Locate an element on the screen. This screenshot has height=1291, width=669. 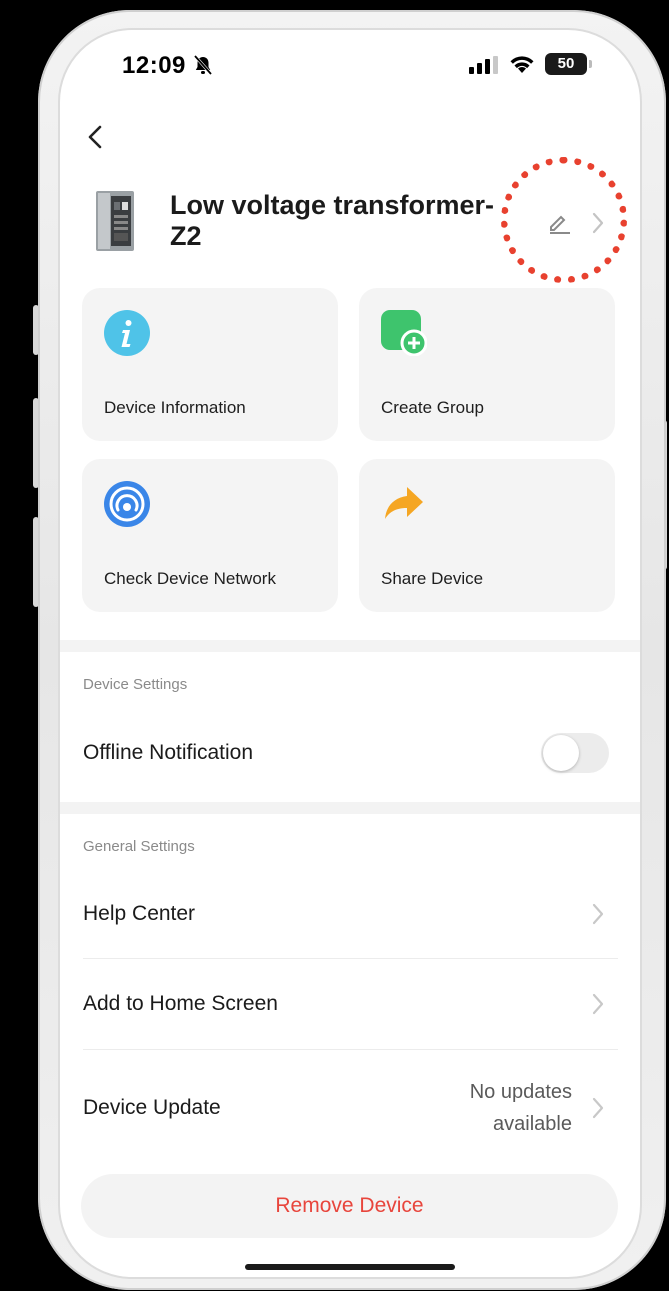
device-settings-title: Device Settings is located at coordinates (135, 684).